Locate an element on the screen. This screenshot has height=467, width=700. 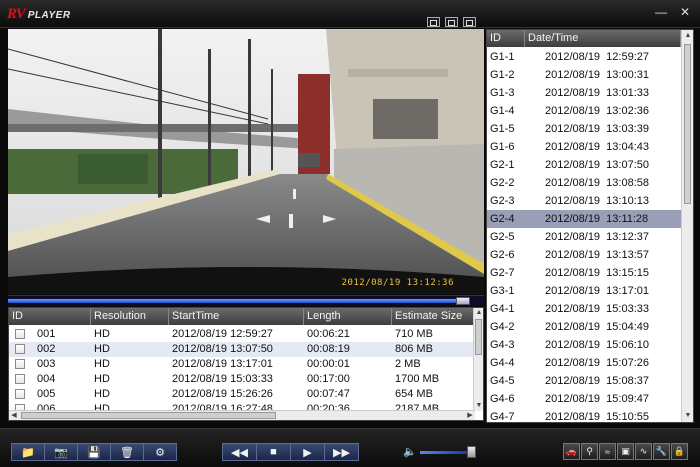
list-item: G2-1 2012/08/19 13:07:50 is located at coordinates (584, 165).